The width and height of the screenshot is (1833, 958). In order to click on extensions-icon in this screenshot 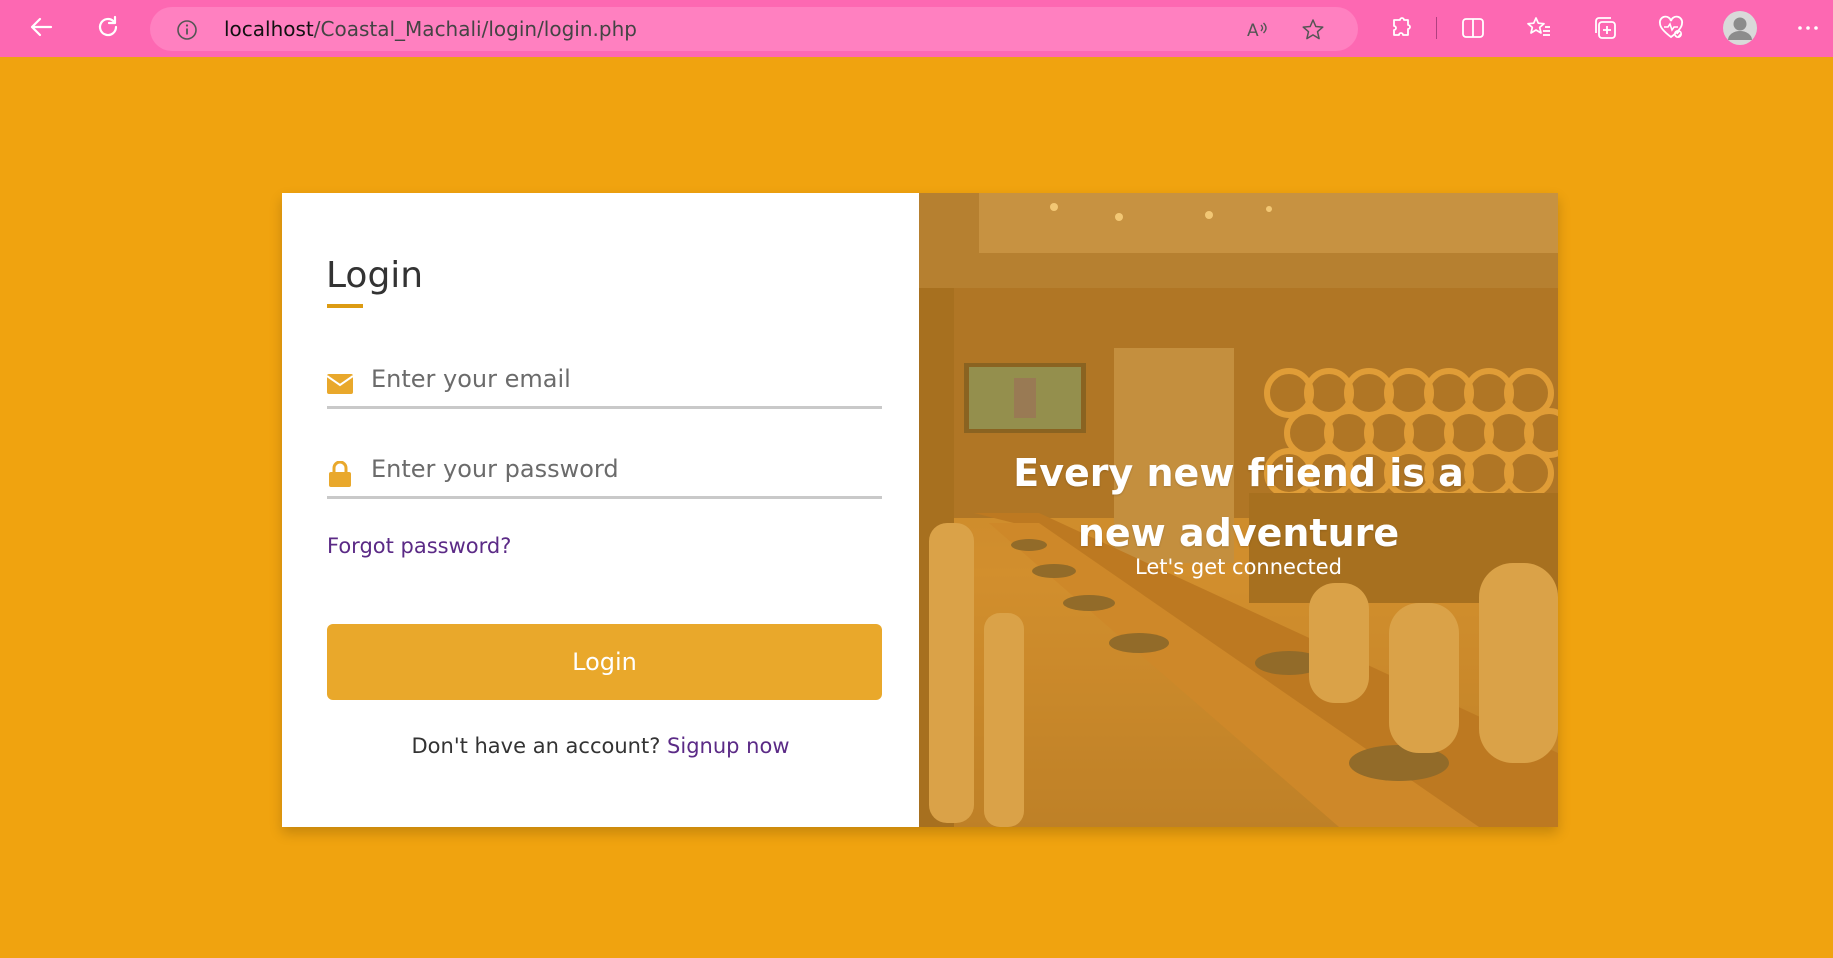, I will do `click(1401, 28)`.